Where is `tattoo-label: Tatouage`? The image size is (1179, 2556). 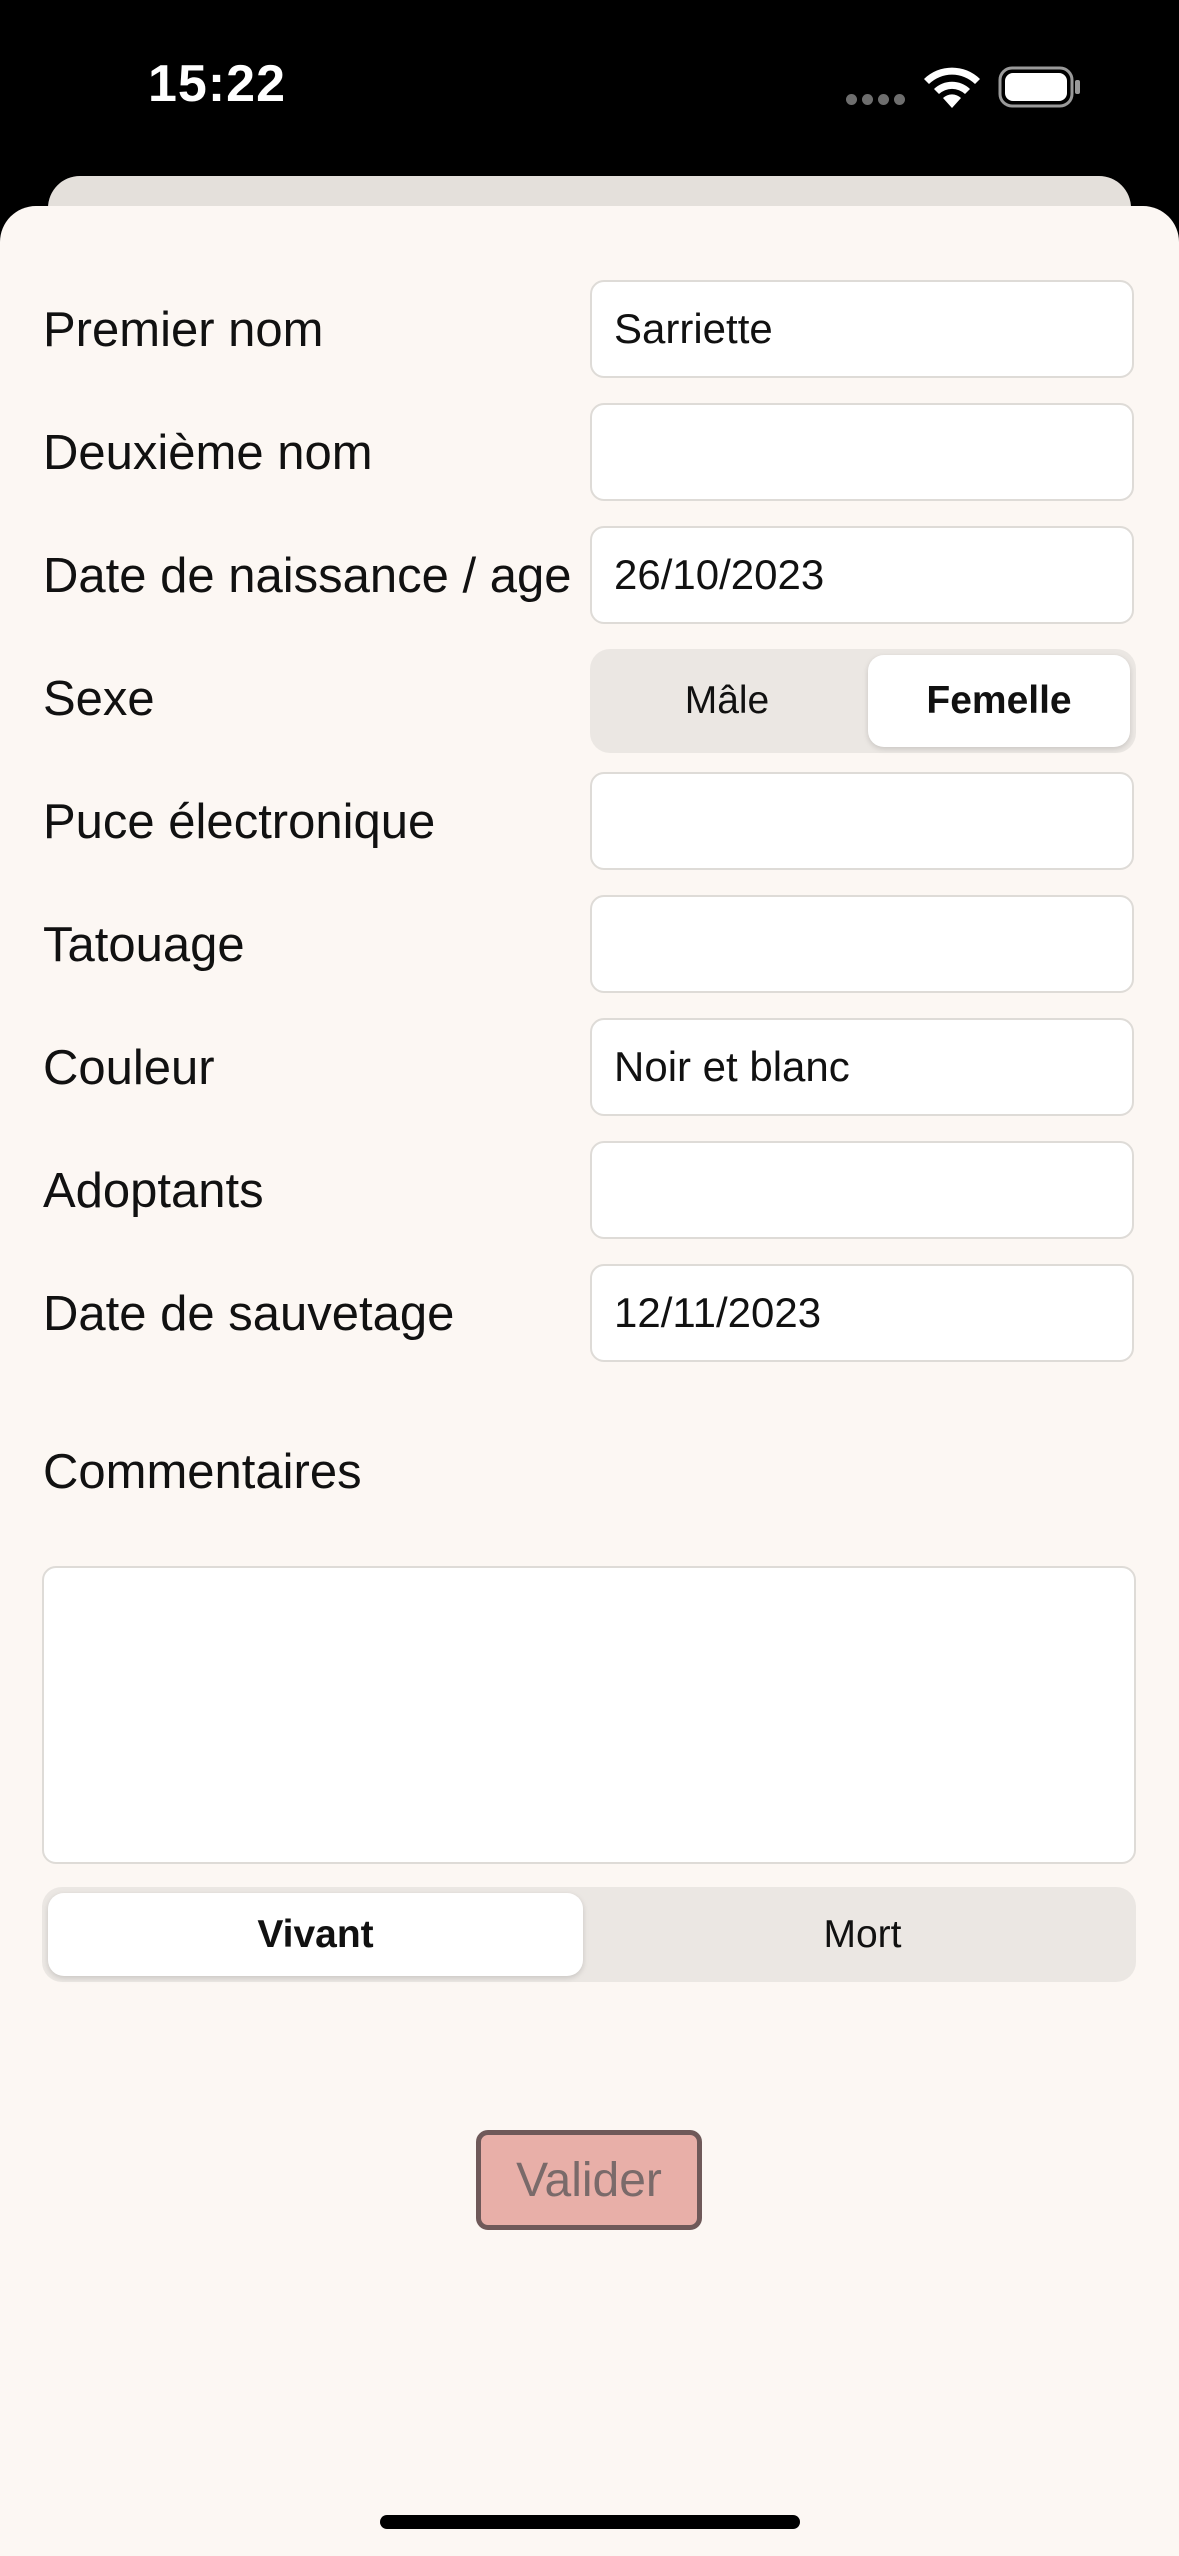 tattoo-label: Tatouage is located at coordinates (144, 945).